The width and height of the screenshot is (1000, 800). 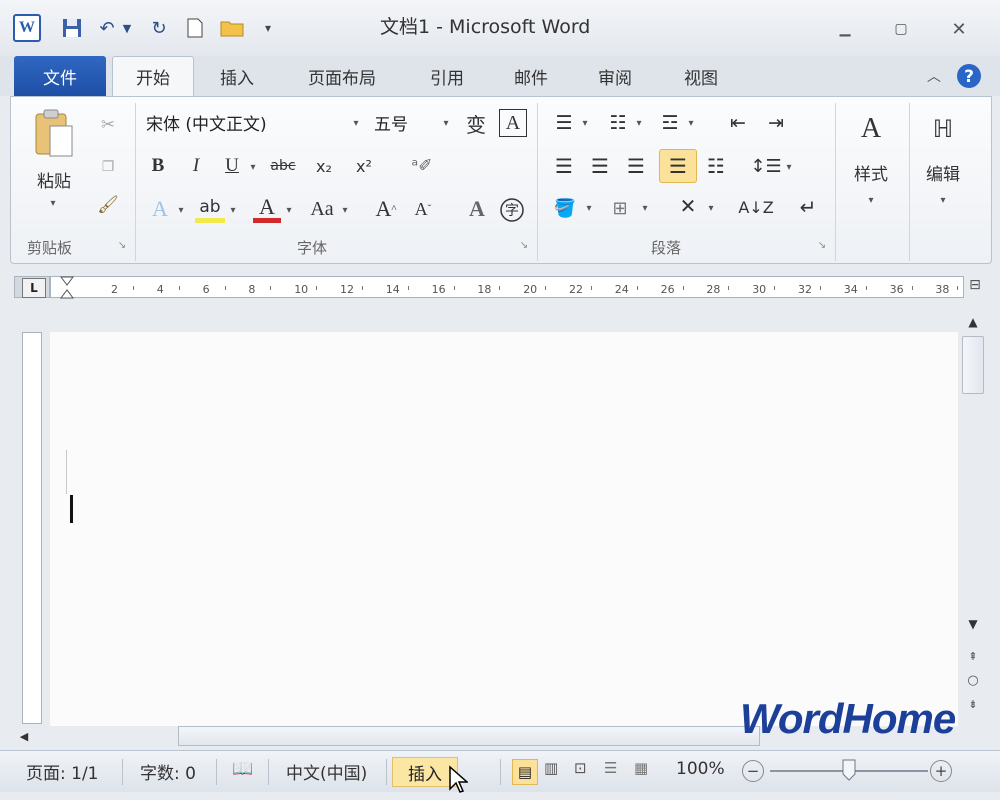 I want to click on strikethrough-button: abc, so click(x=283, y=166).